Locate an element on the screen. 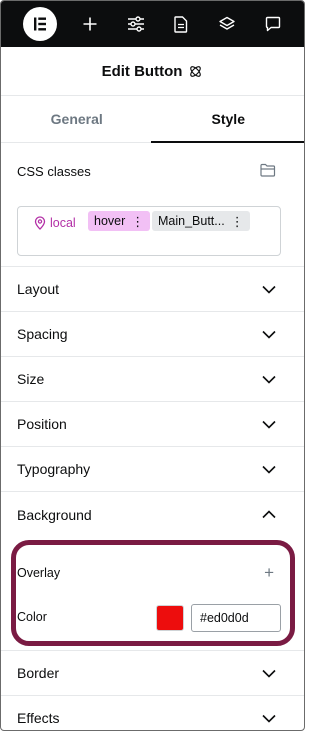  panel-tabs: General Style is located at coordinates (152, 119).